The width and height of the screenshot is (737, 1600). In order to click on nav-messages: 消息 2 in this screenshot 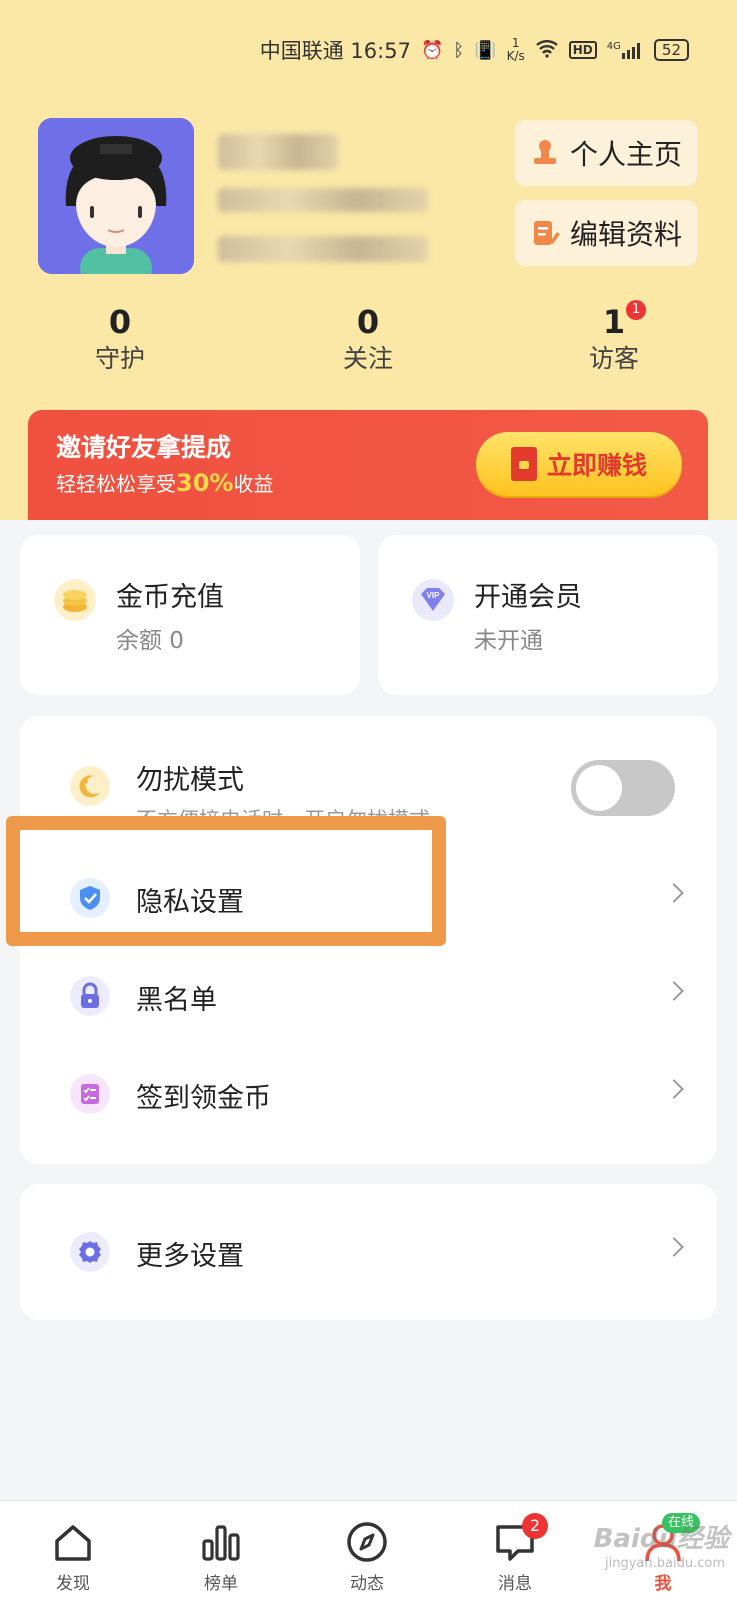, I will do `click(515, 1553)`.